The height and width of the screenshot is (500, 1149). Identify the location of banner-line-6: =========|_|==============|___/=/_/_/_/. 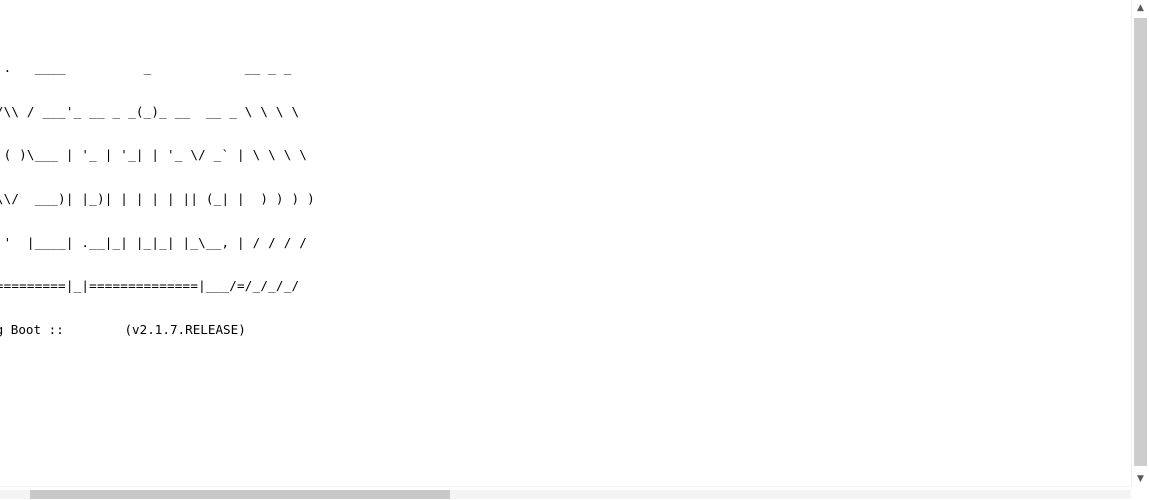
(150, 286).